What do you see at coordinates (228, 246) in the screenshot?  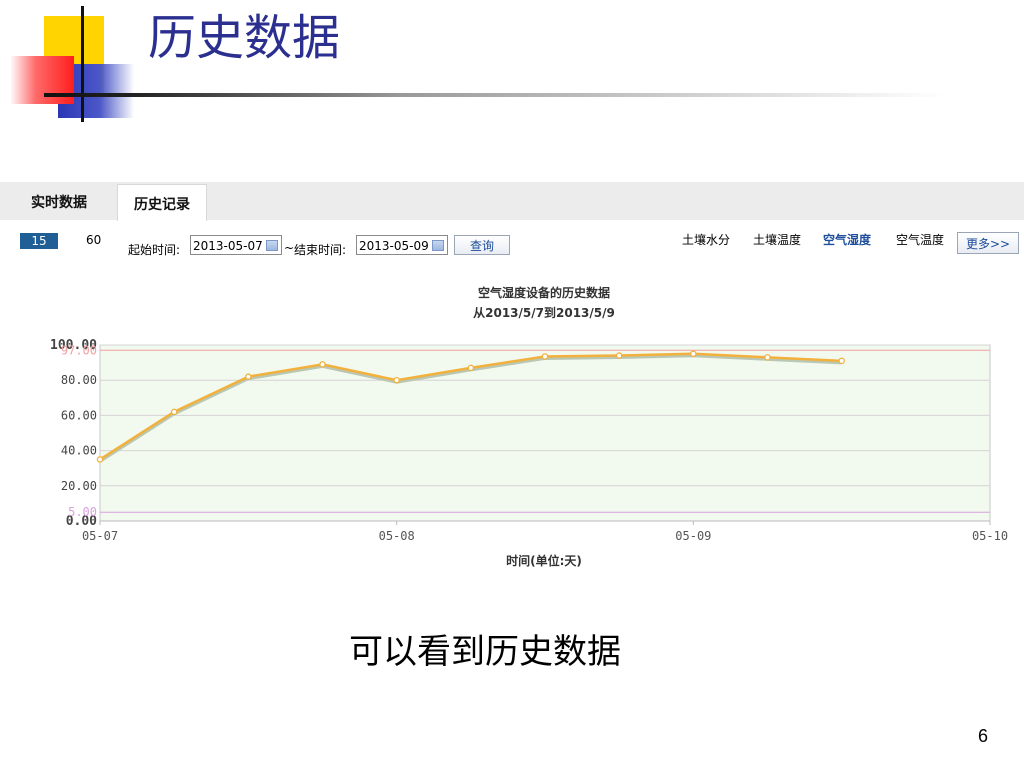 I see `start-date-value: 2013-05-07` at bounding box center [228, 246].